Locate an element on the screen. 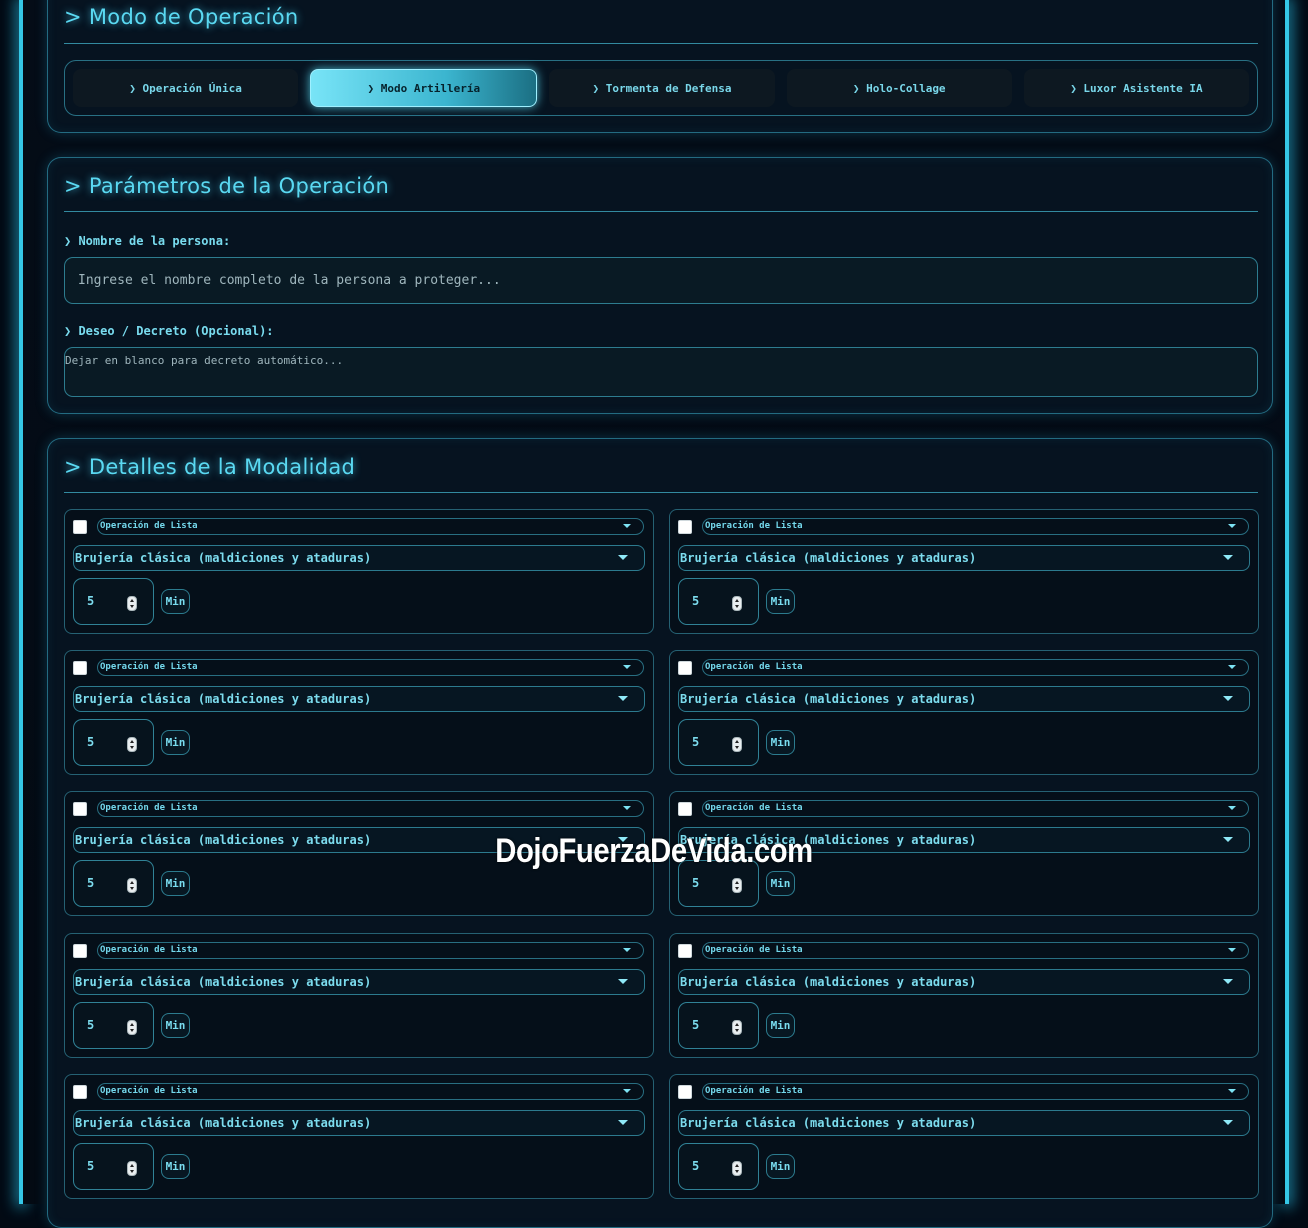 The image size is (1308, 1228). tab-operacion-unica: ❯ Operación Única is located at coordinates (186, 88).